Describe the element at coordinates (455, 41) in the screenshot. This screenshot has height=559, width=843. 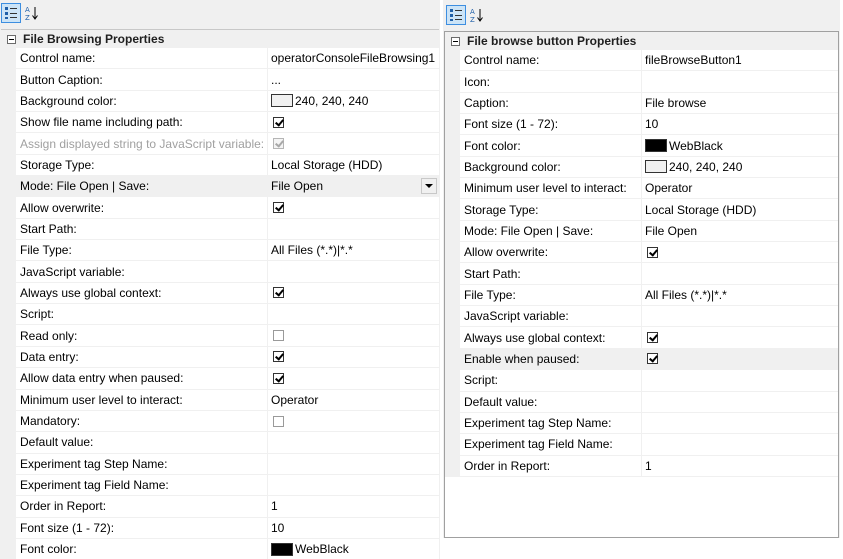
I see `collapse-icon` at that location.